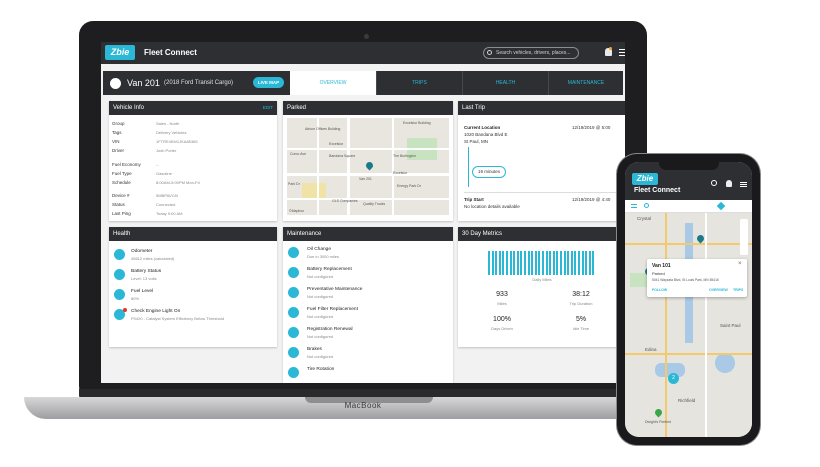 The image size is (820, 467). I want to click on metrics-title: 30 Day Metrics, so click(541, 234).